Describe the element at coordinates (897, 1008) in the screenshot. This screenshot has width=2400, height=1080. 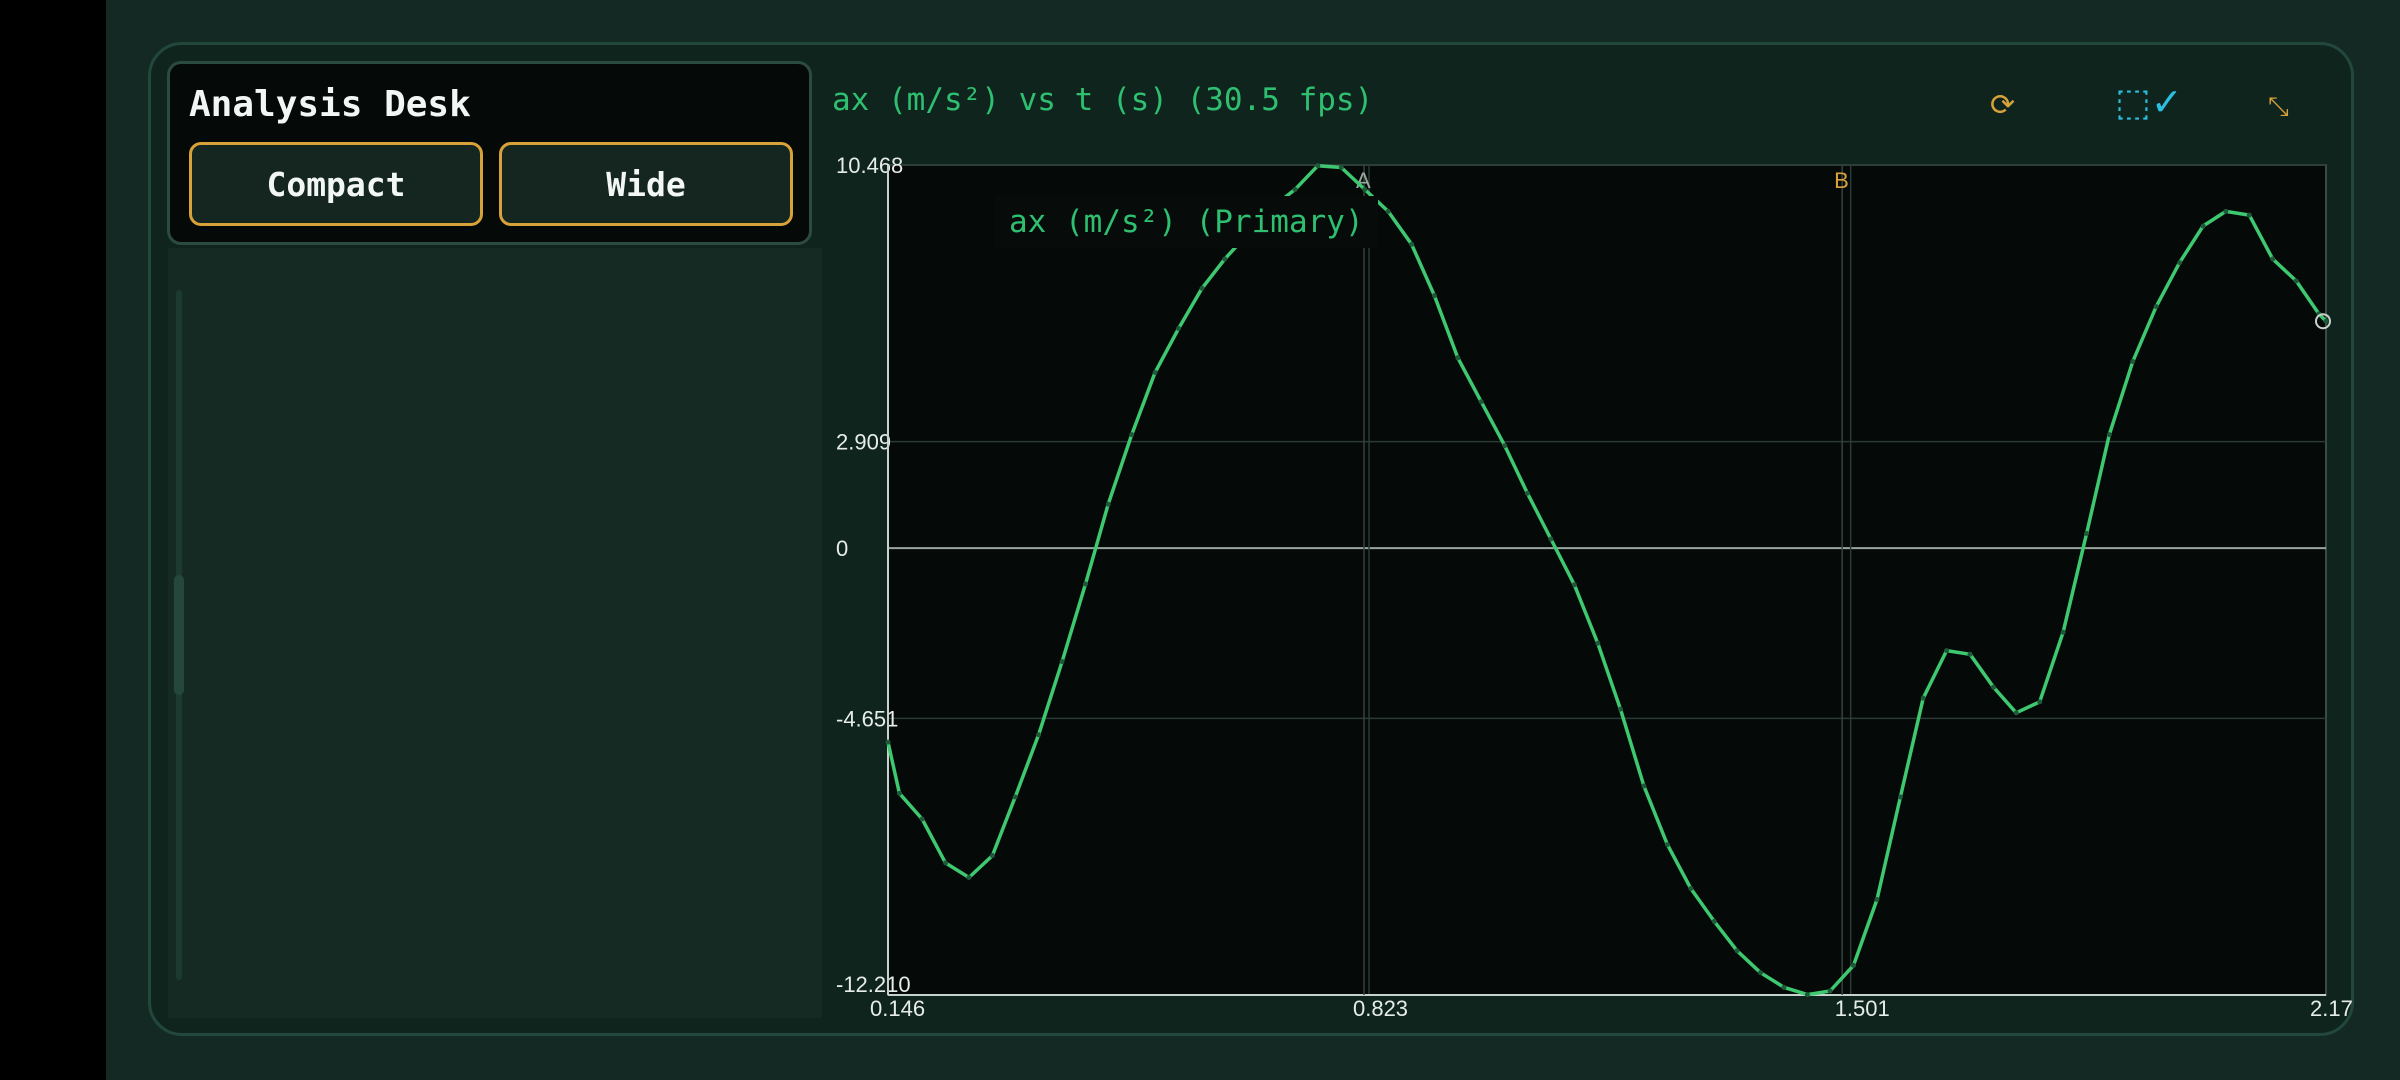
I see `x-tick-label: 0.146` at that location.